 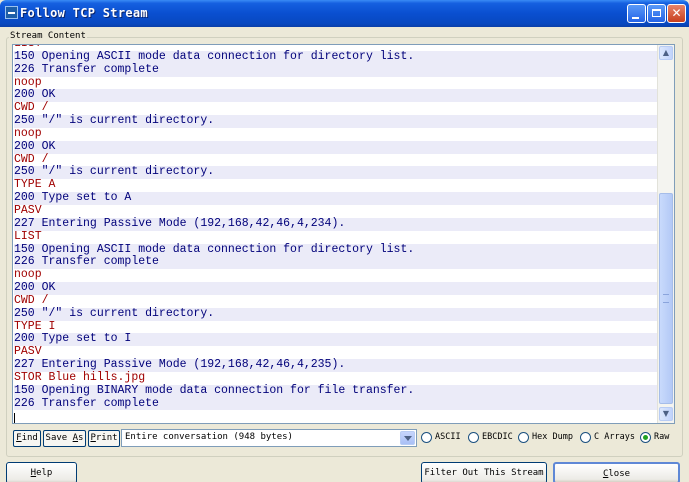 I want to click on client-line: PASV, so click(x=336, y=210).